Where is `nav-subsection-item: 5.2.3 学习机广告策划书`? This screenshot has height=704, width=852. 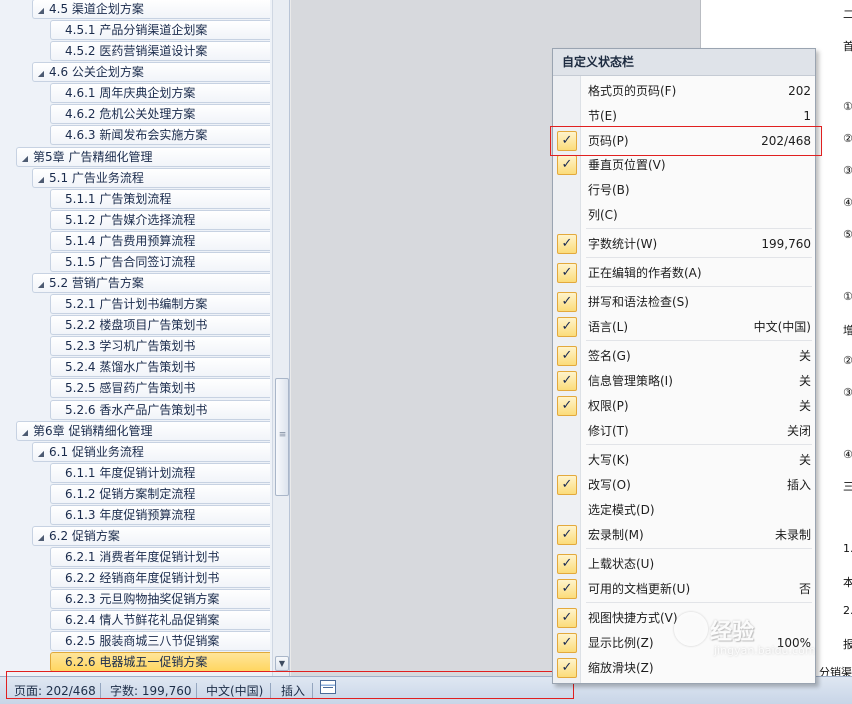 nav-subsection-item: 5.2.3 学习机广告策划书 is located at coordinates (160, 346).